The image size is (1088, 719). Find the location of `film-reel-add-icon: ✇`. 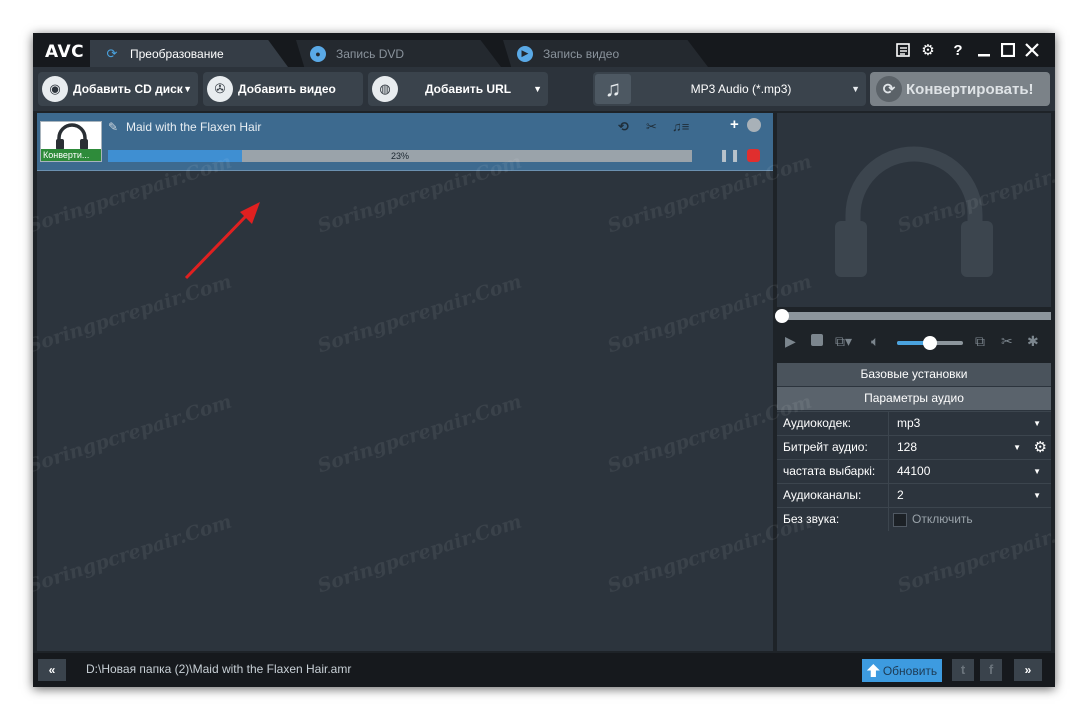

film-reel-add-icon: ✇ is located at coordinates (220, 89).